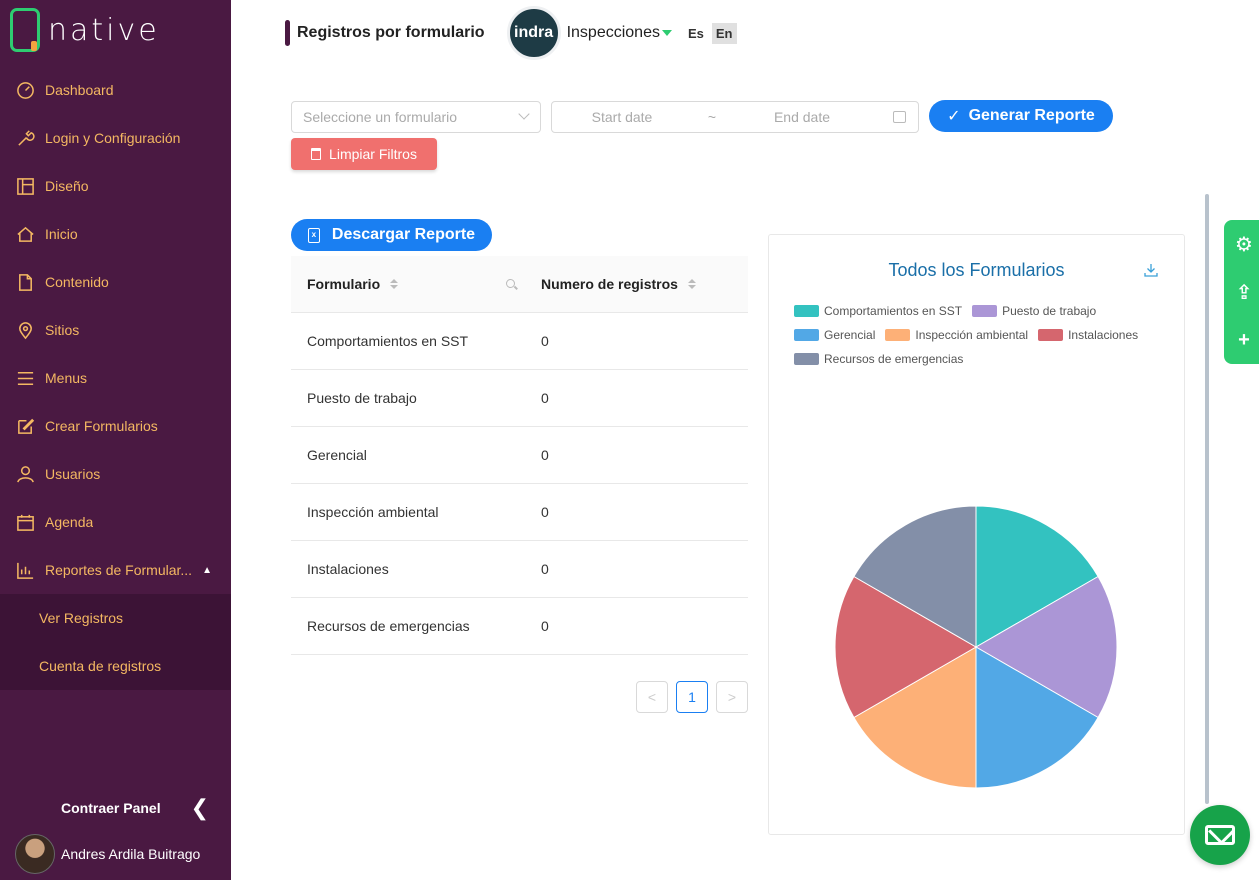 This screenshot has width=1259, height=880. What do you see at coordinates (691, 284) in the screenshot?
I see `sort-icon` at bounding box center [691, 284].